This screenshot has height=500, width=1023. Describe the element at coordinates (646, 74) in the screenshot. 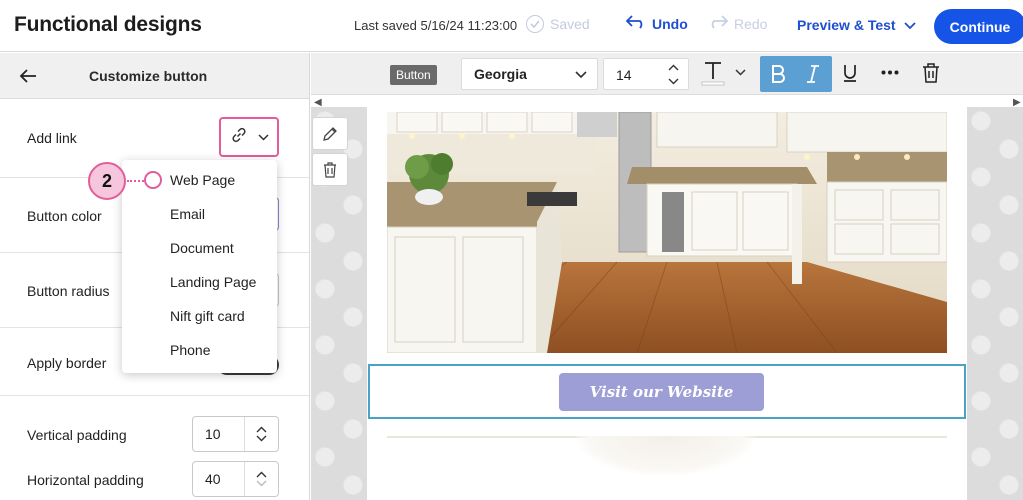

I see `font-size-input: 14` at that location.